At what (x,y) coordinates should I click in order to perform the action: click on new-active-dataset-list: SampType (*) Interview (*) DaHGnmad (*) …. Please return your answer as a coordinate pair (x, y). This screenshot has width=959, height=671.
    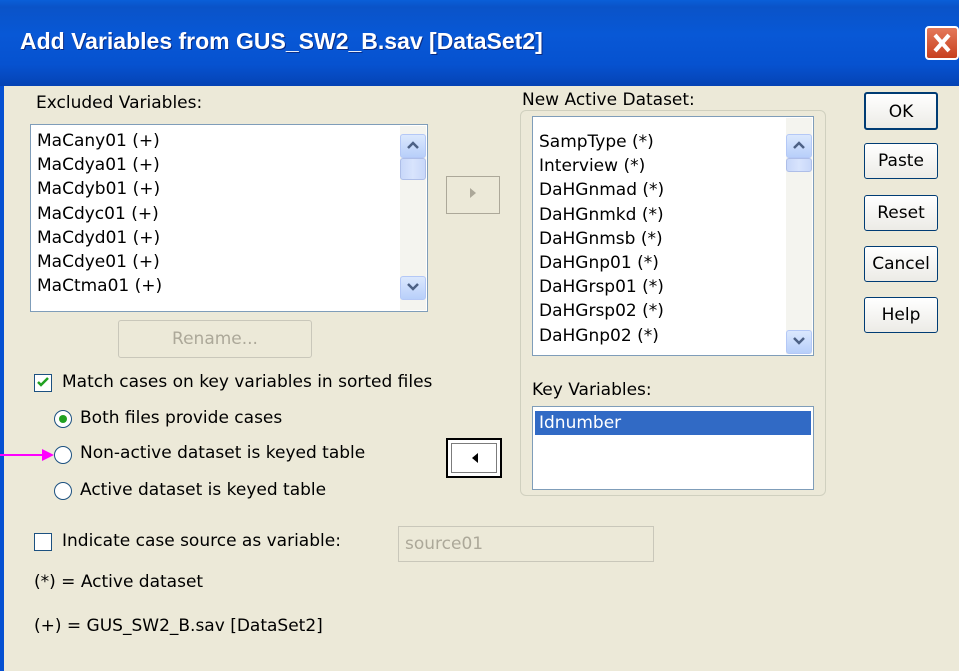
    Looking at the image, I should click on (673, 236).